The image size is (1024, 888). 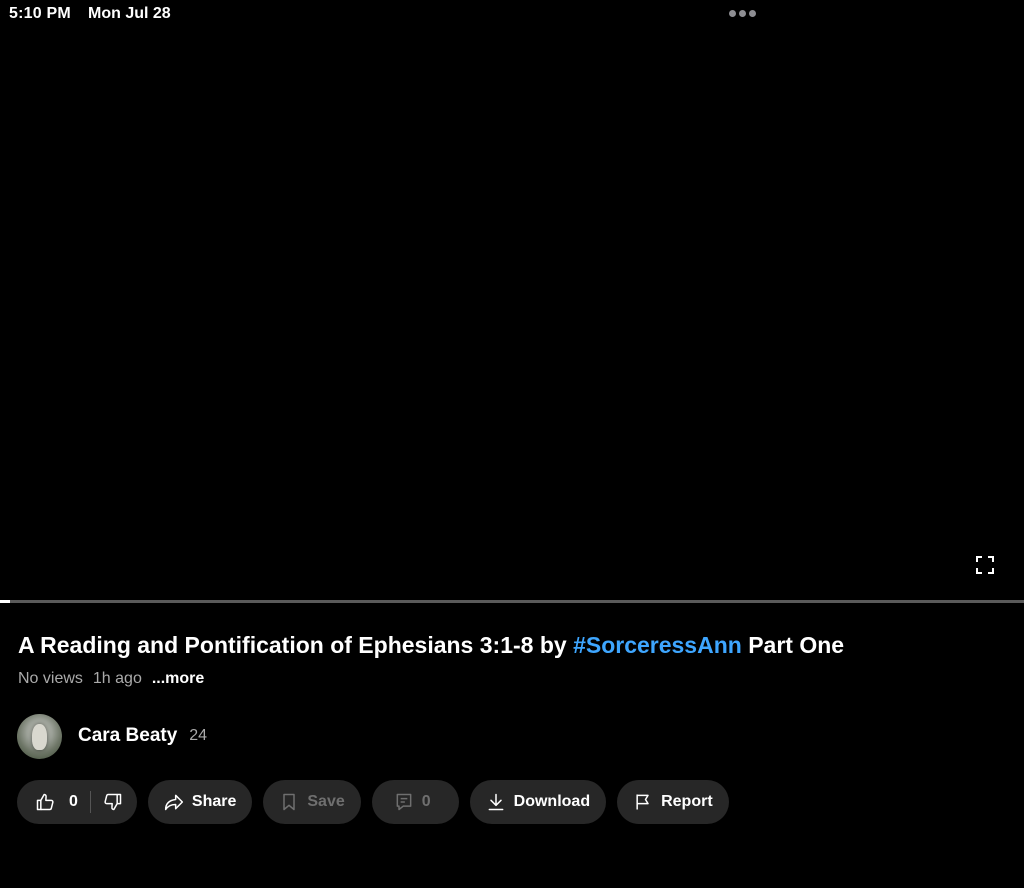 What do you see at coordinates (512, 601) in the screenshot?
I see `video-progress-bar` at bounding box center [512, 601].